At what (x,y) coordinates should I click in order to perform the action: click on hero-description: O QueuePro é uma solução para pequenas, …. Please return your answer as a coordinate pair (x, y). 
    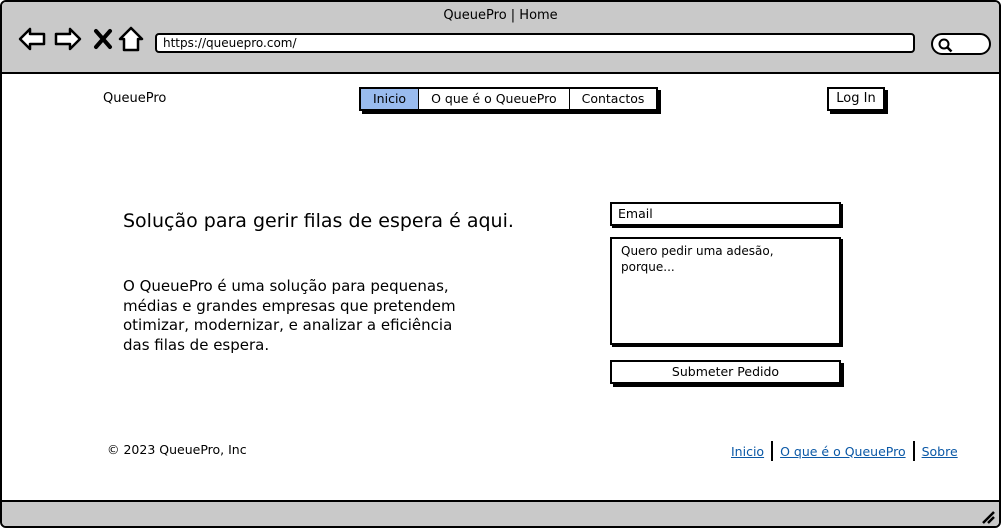
    Looking at the image, I should click on (289, 315).